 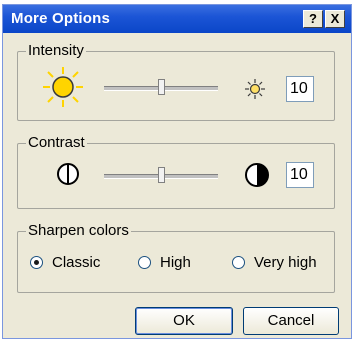 I want to click on intensity-group-label: Intensity, so click(x=56, y=50).